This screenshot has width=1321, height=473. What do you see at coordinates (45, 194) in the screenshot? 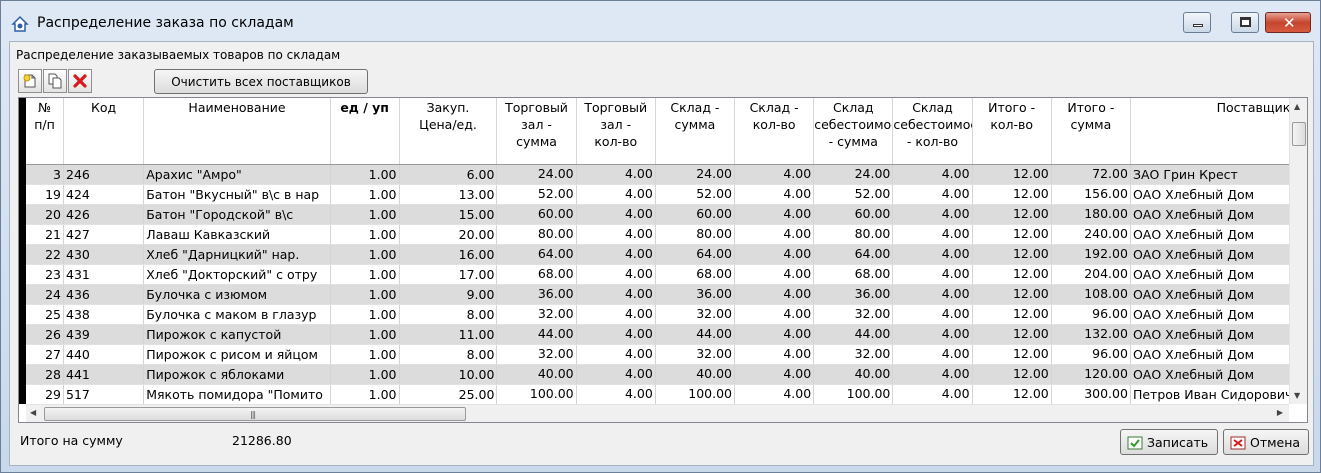
I see `cell-n: 19` at bounding box center [45, 194].